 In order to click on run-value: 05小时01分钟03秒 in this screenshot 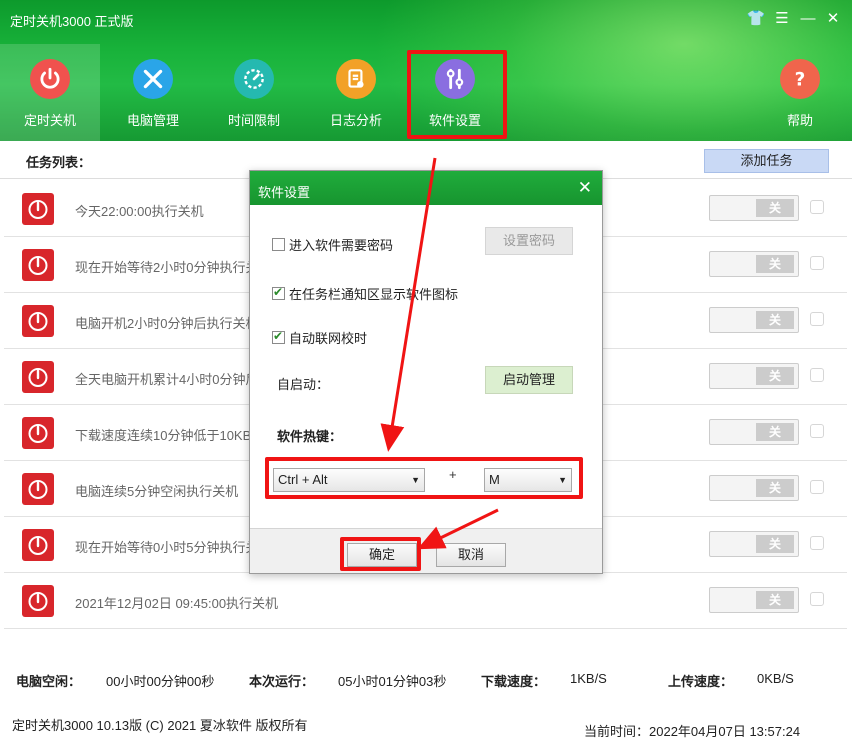, I will do `click(392, 681)`.